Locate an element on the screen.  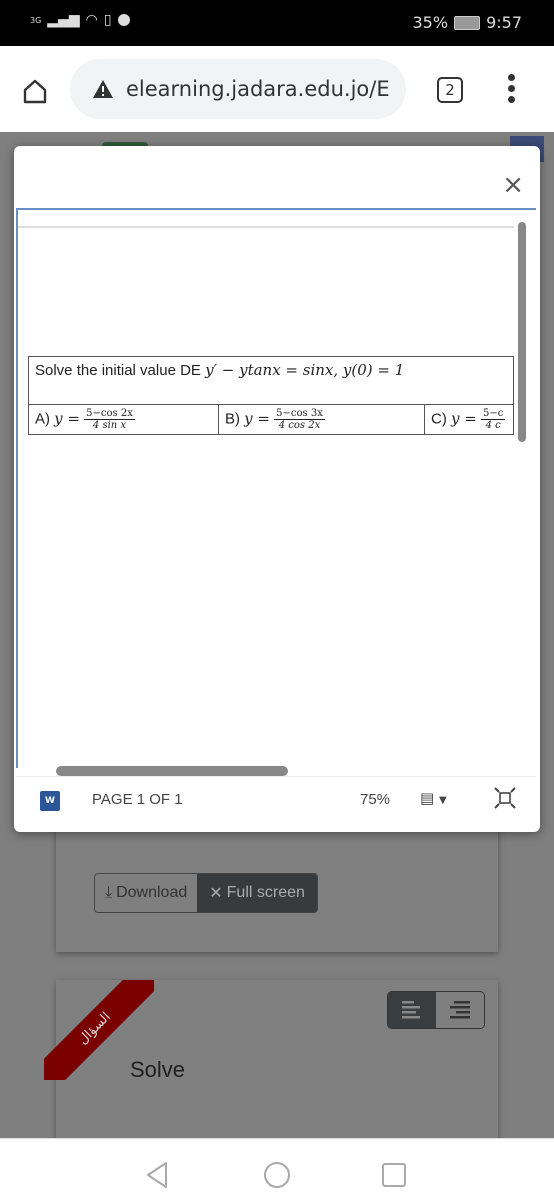
document-actions: ⤓ Download ✕ Full screen is located at coordinates (206, 893).